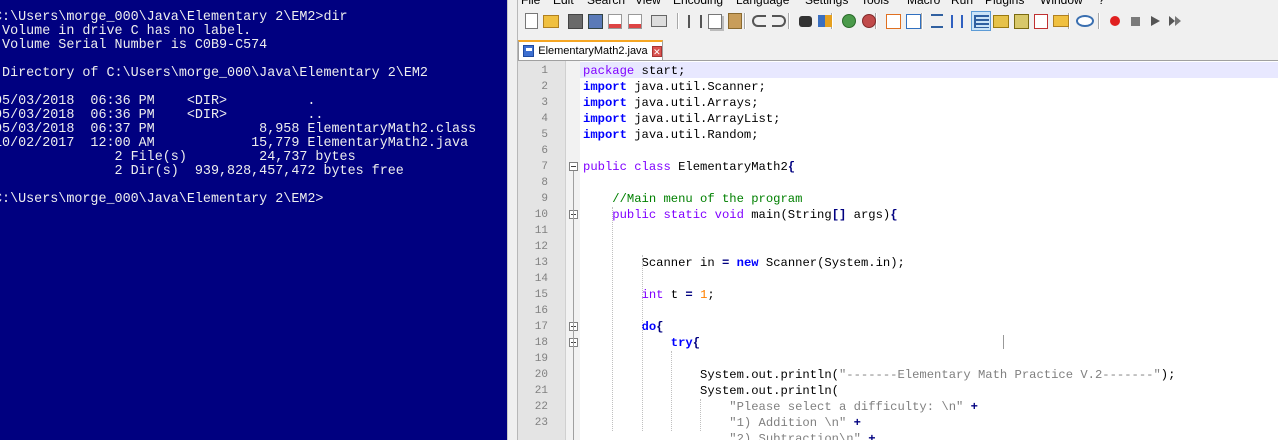  What do you see at coordinates (648, 3) in the screenshot?
I see `menu-view: View` at bounding box center [648, 3].